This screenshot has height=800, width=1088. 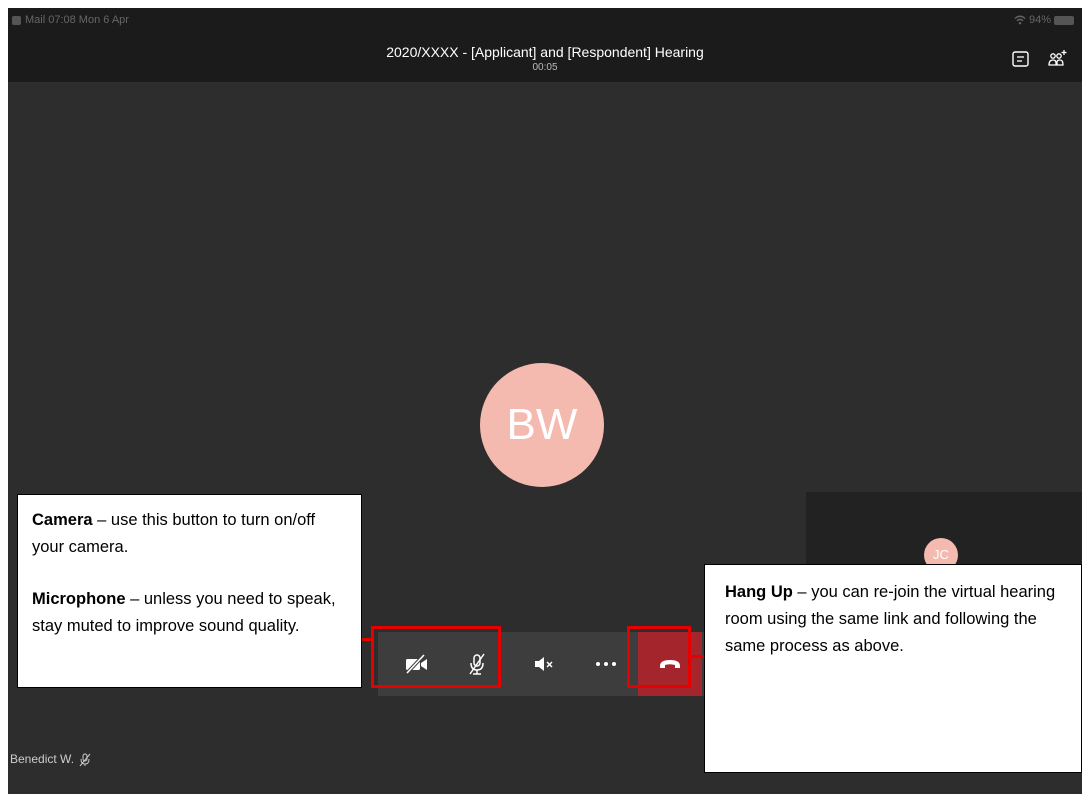 I want to click on camera-callout-title: Camera, so click(x=62, y=520).